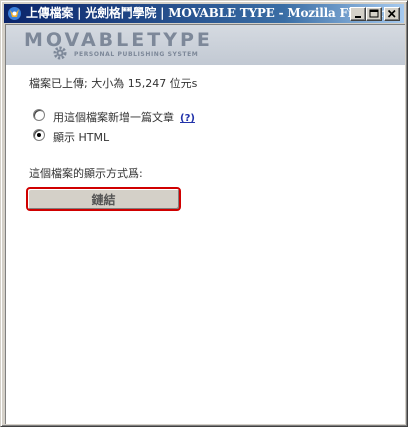  I want to click on upload-status-text: 檔案已上傳; 大小為 15,247 位元s, so click(113, 83).